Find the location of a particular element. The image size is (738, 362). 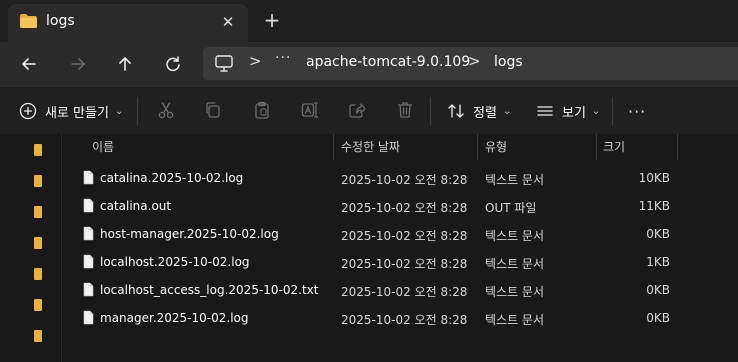

column-header-row: 이름 수정한 날짜 유형 크기 is located at coordinates (400, 147).